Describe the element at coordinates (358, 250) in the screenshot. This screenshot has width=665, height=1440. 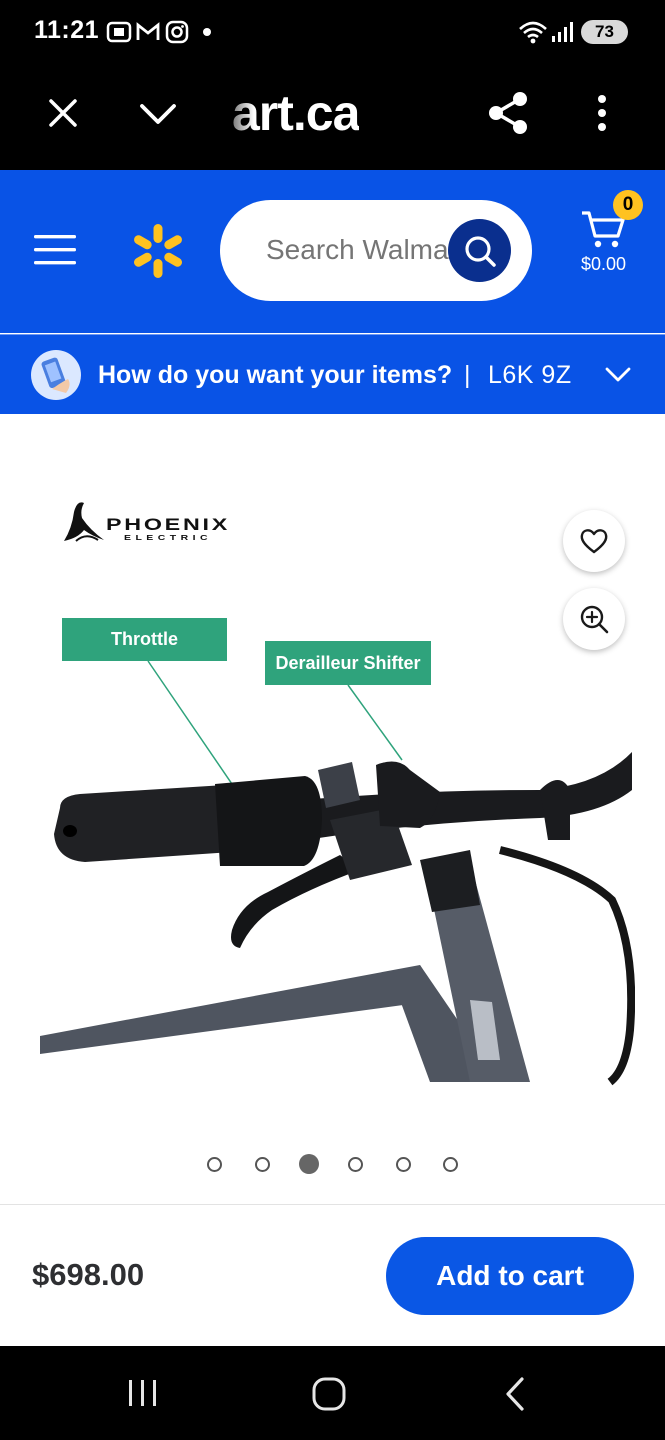
I see `search-input` at that location.